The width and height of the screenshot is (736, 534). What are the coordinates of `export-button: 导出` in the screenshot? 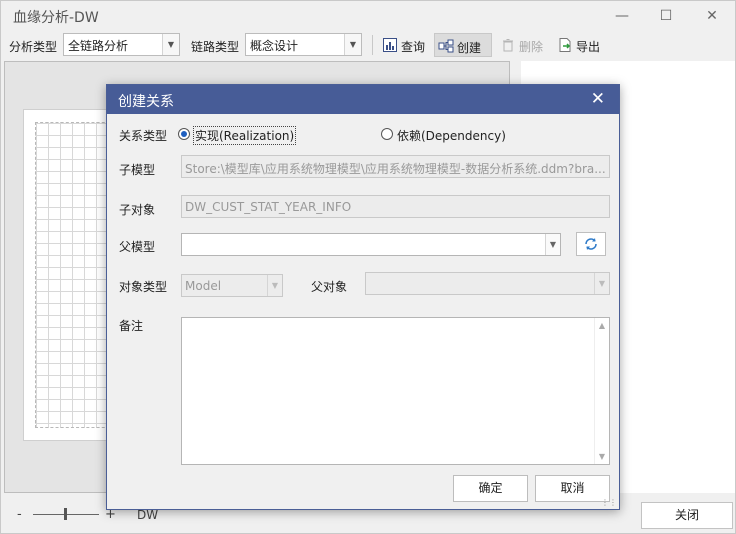 It's located at (580, 45).